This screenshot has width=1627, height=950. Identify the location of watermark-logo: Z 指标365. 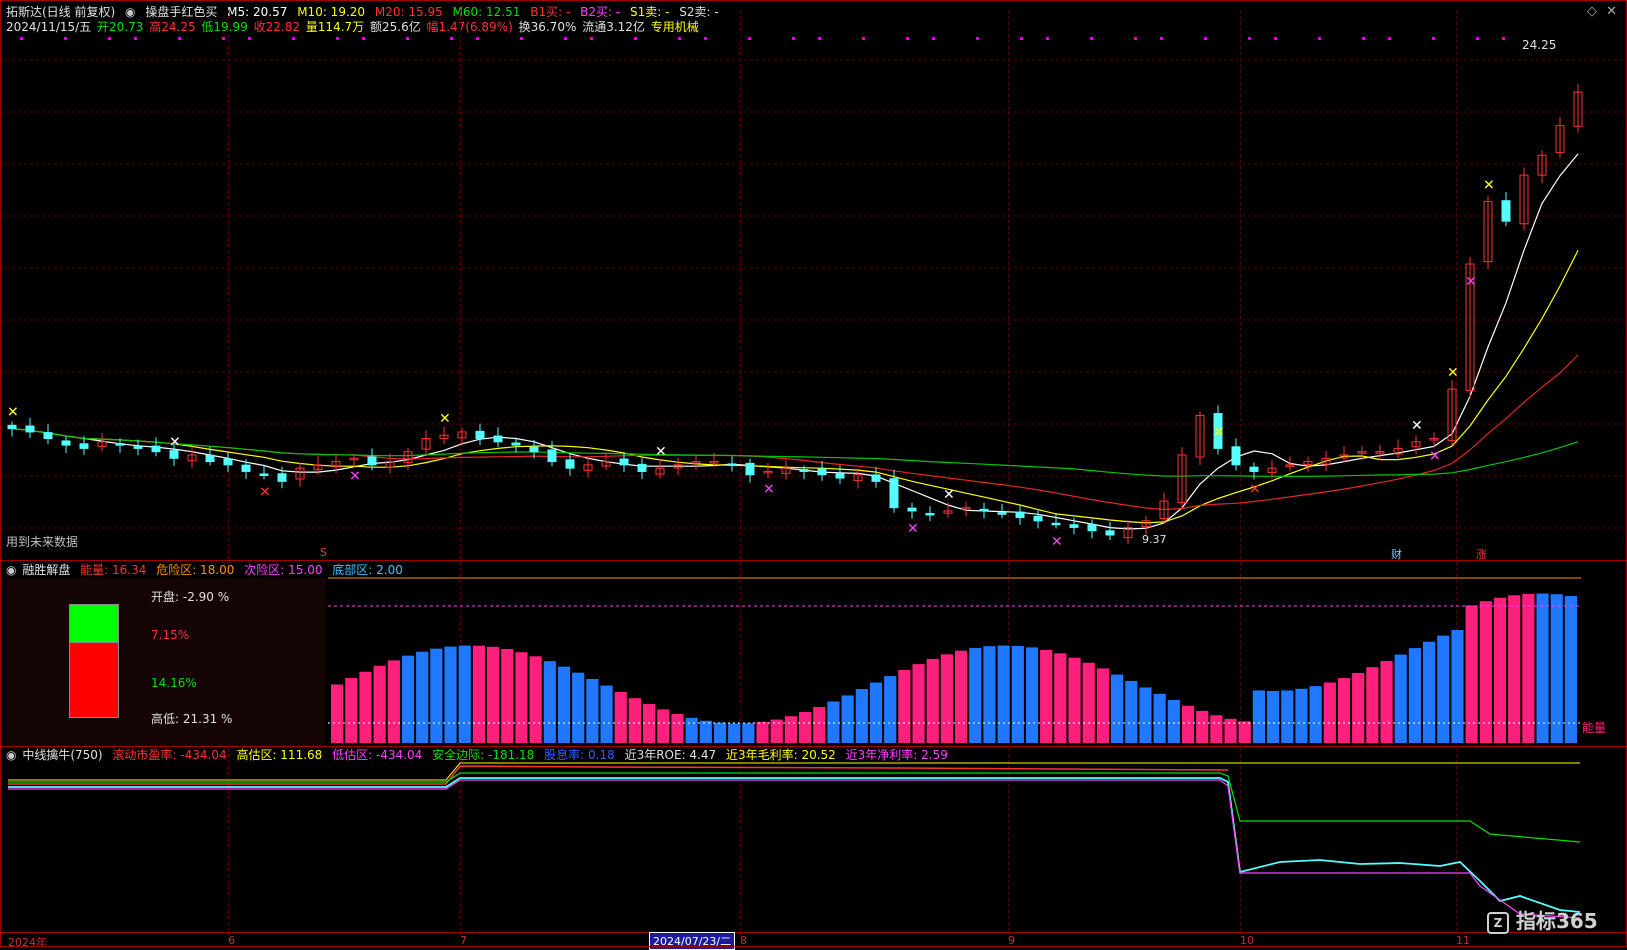
(1542, 919).